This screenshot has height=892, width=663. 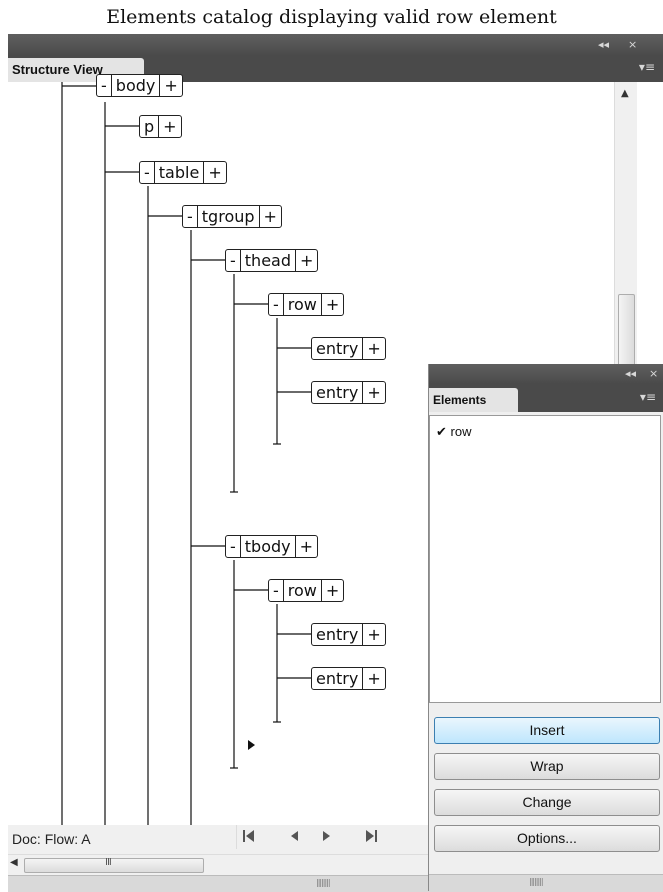 I want to click on tree-node-thead-row: - row +, so click(x=306, y=304).